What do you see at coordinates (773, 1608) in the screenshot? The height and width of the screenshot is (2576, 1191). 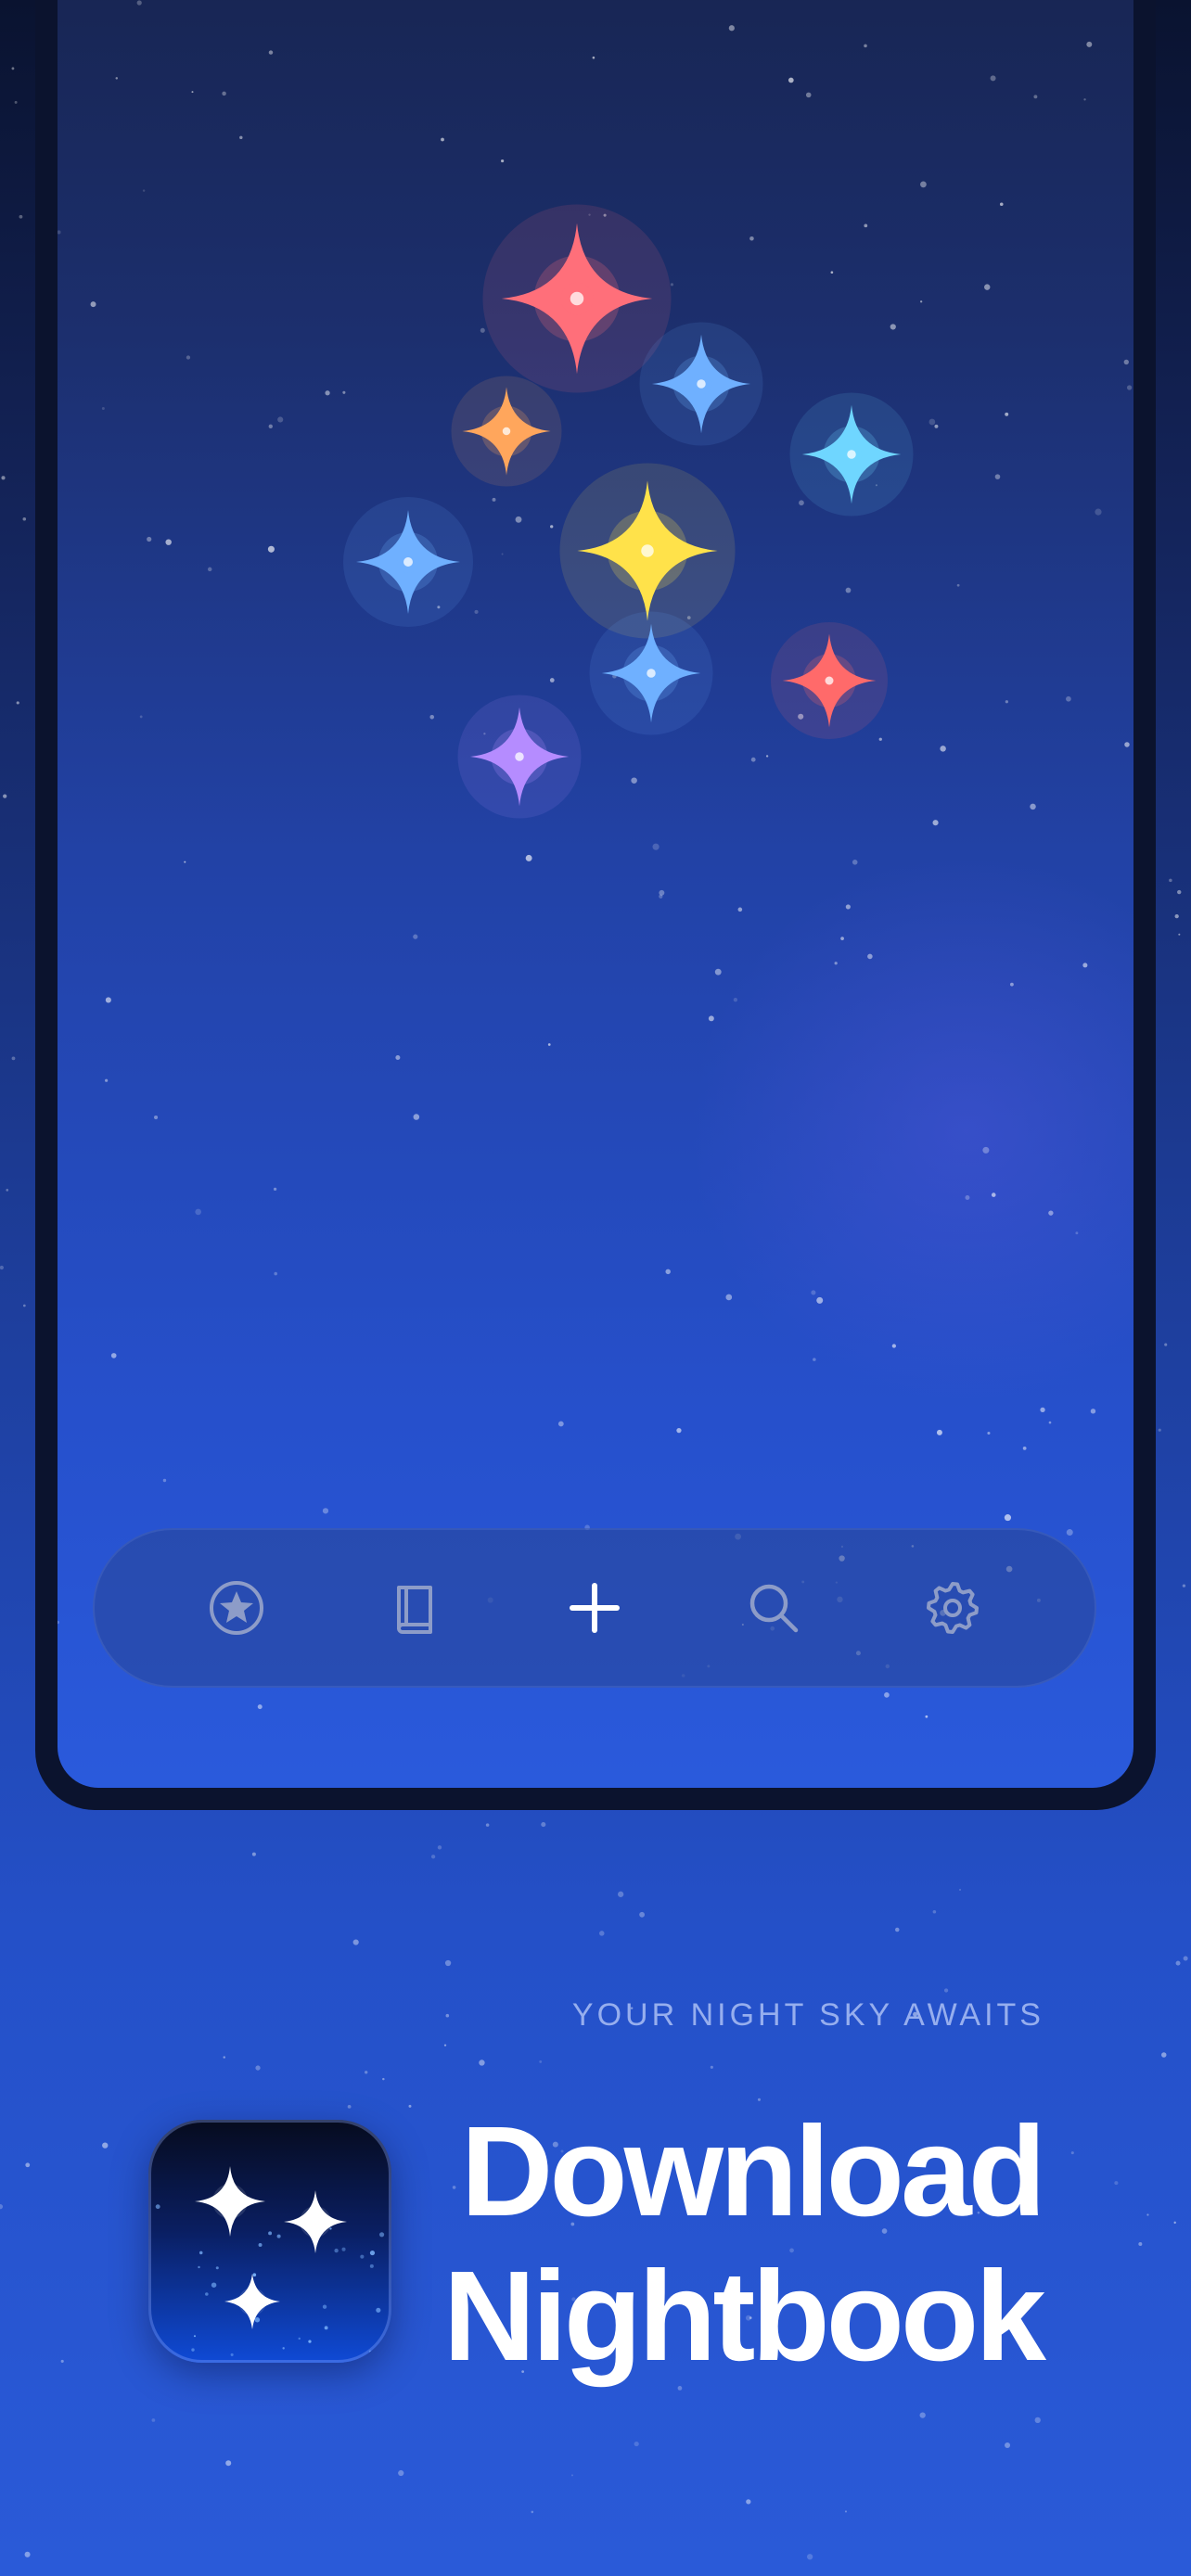 I see `tab-search` at bounding box center [773, 1608].